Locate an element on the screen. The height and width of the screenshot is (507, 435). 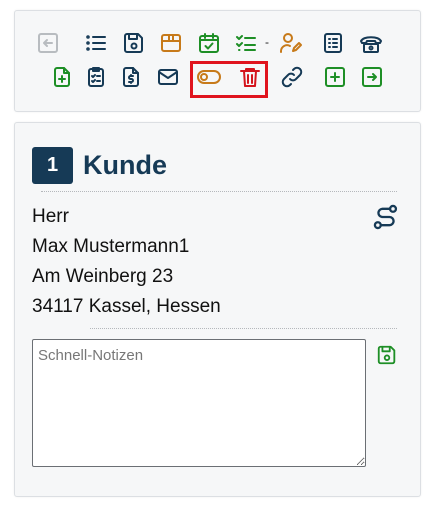
file-add-icon is located at coordinates (62, 77).